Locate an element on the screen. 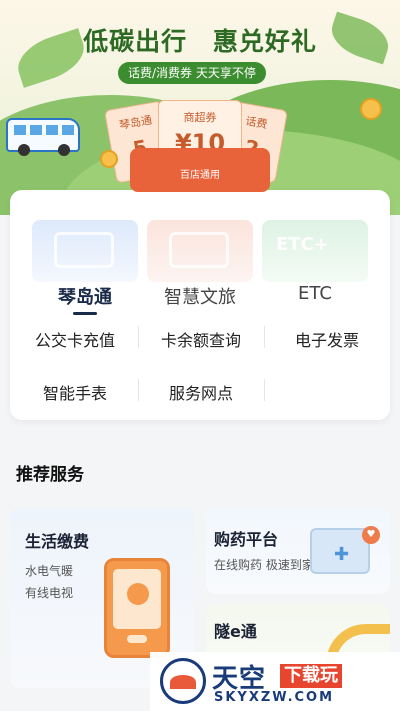  service-outlets-button: 服务网点 is located at coordinates (201, 392).